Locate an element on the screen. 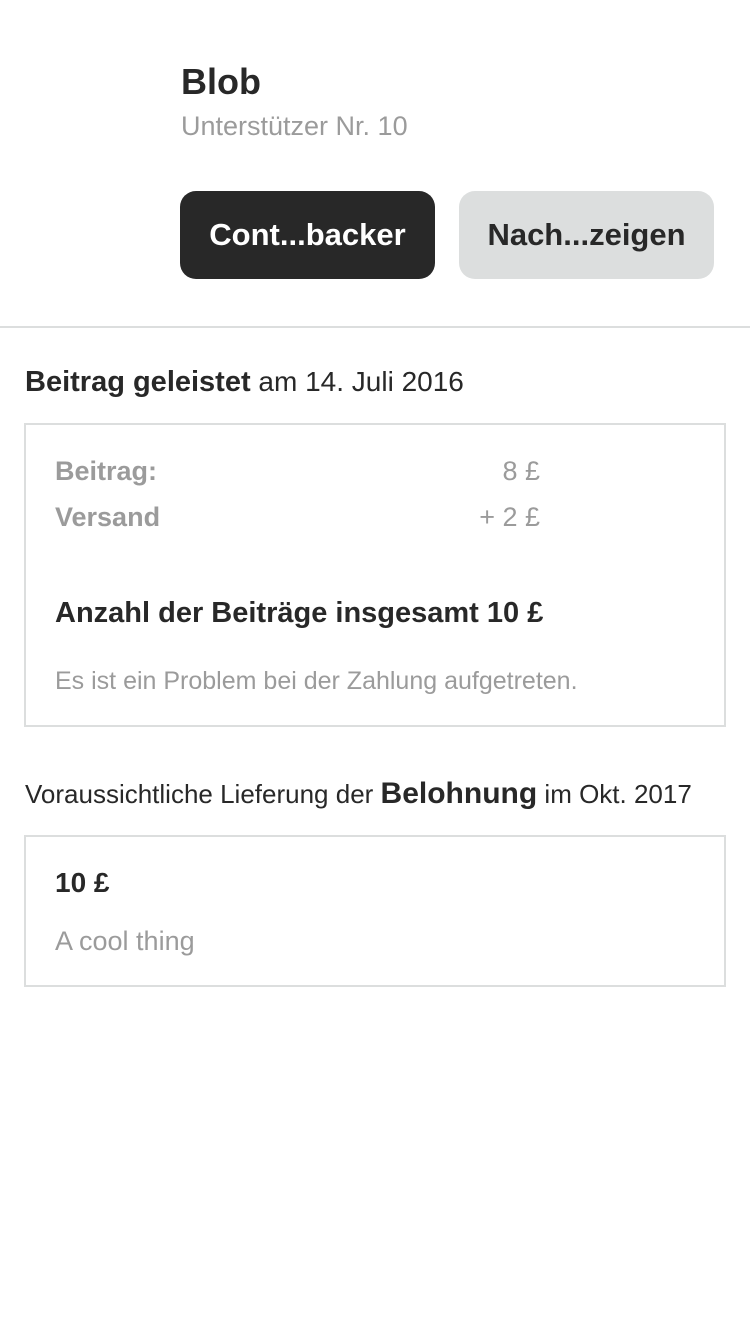  shipping-value: + 2 £ is located at coordinates (509, 517).